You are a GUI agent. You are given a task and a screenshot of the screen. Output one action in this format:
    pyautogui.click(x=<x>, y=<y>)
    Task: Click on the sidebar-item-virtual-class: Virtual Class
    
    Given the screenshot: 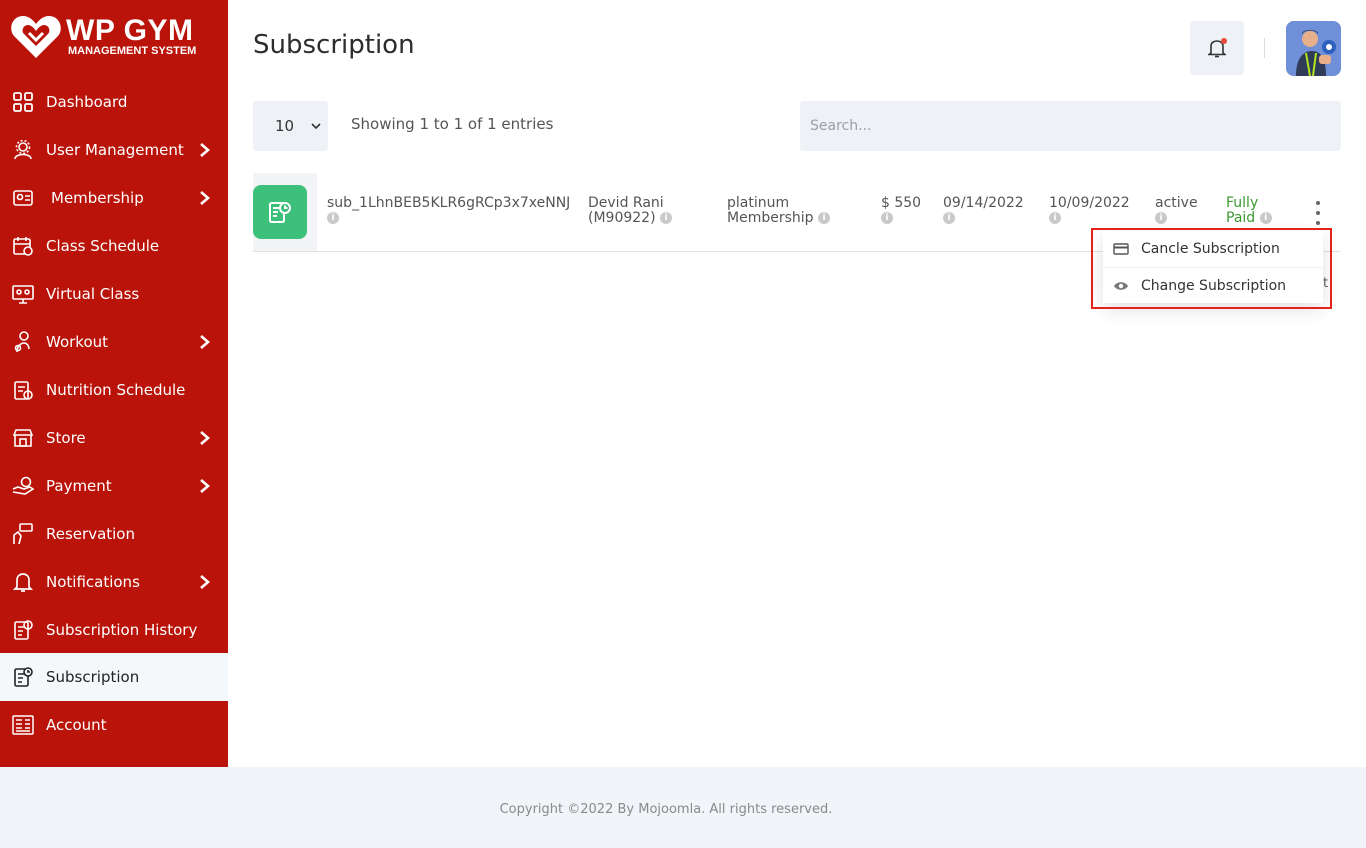 What is the action you would take?
    pyautogui.click(x=114, y=294)
    